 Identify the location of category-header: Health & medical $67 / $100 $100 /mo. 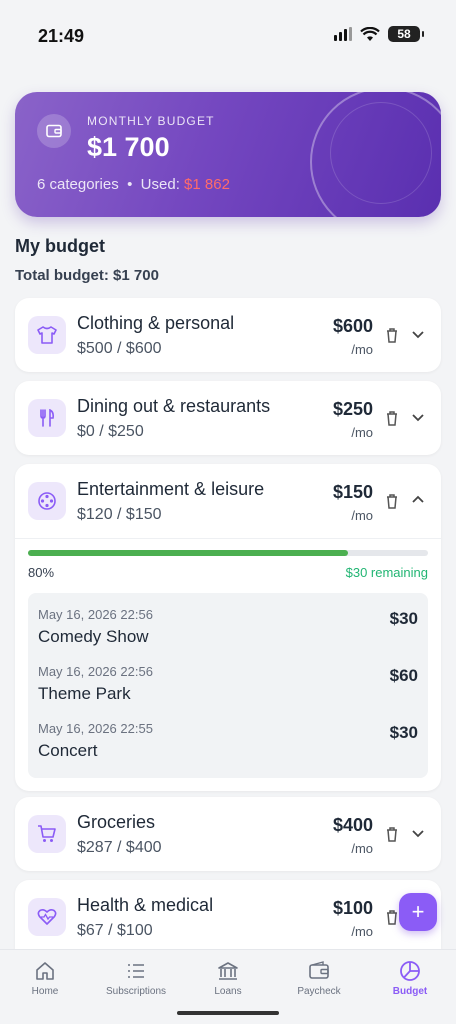
(228, 914).